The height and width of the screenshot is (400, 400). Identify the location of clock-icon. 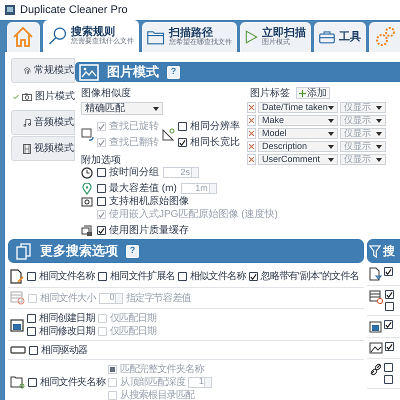
(87, 172).